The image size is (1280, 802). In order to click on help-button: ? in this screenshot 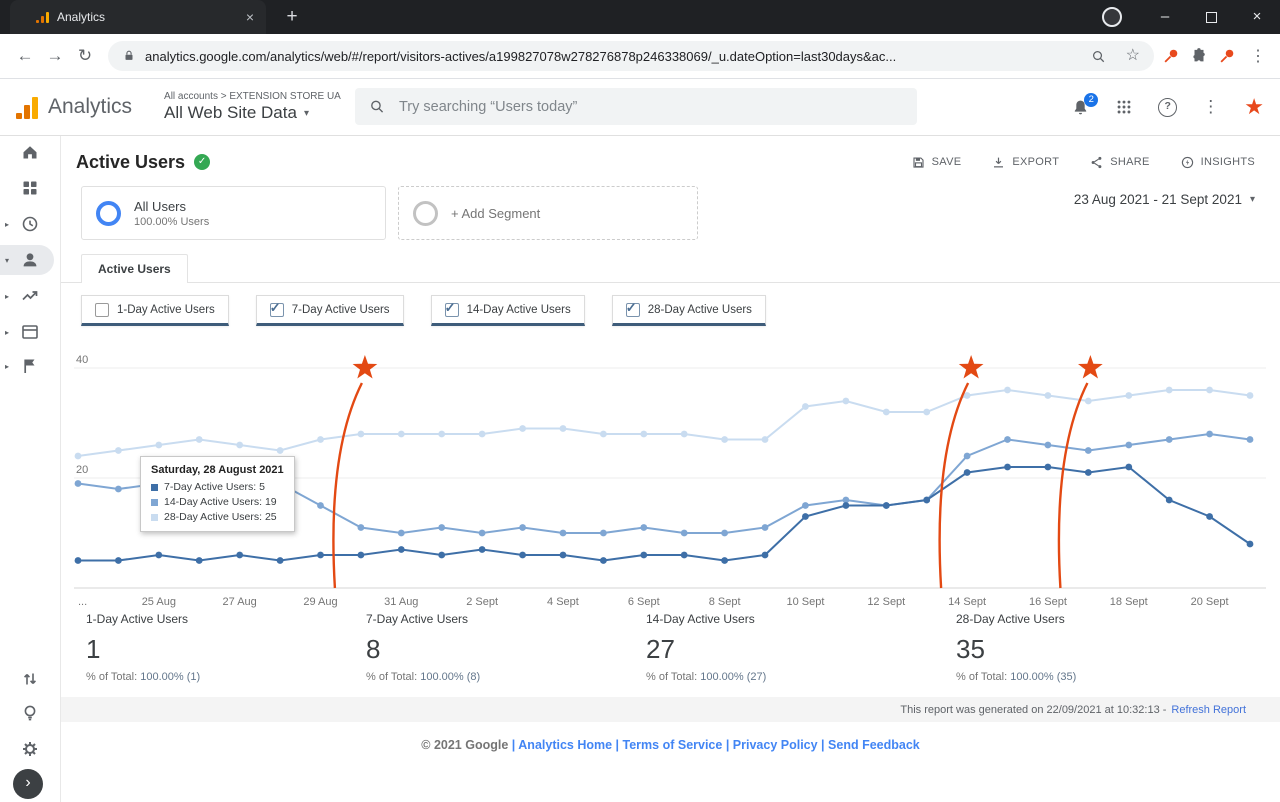, I will do `click(1168, 107)`.